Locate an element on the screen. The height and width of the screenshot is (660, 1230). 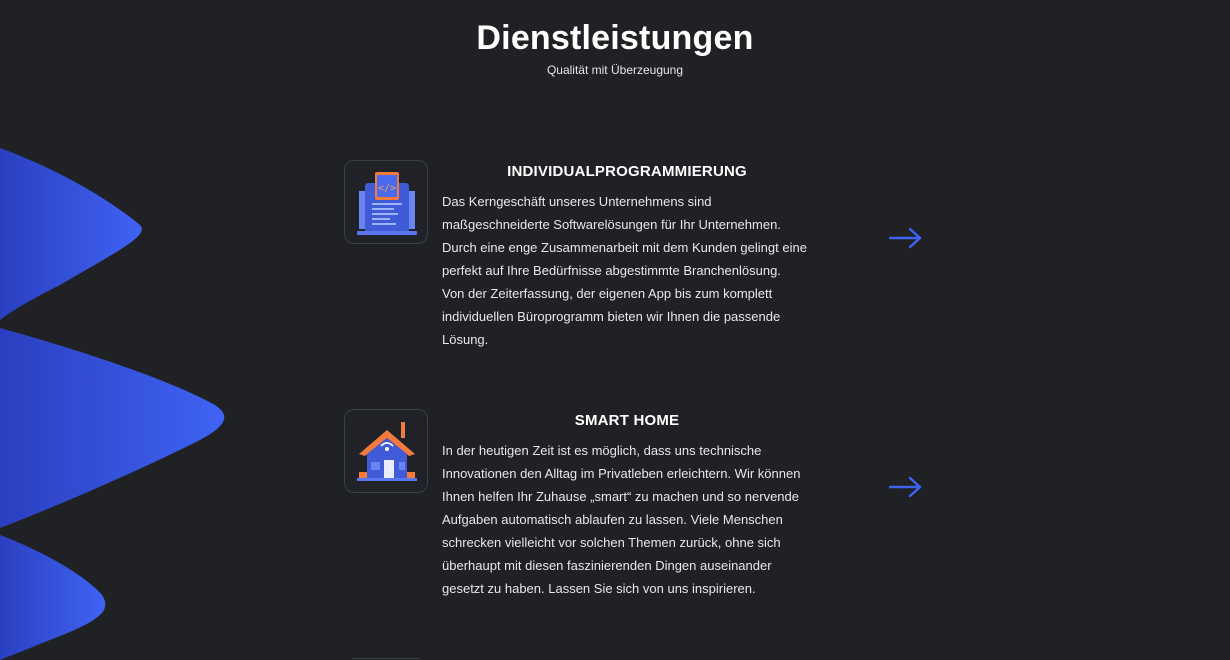
service-title: INDIVIDUALPROGRAMMIERUNG is located at coordinates (627, 171).